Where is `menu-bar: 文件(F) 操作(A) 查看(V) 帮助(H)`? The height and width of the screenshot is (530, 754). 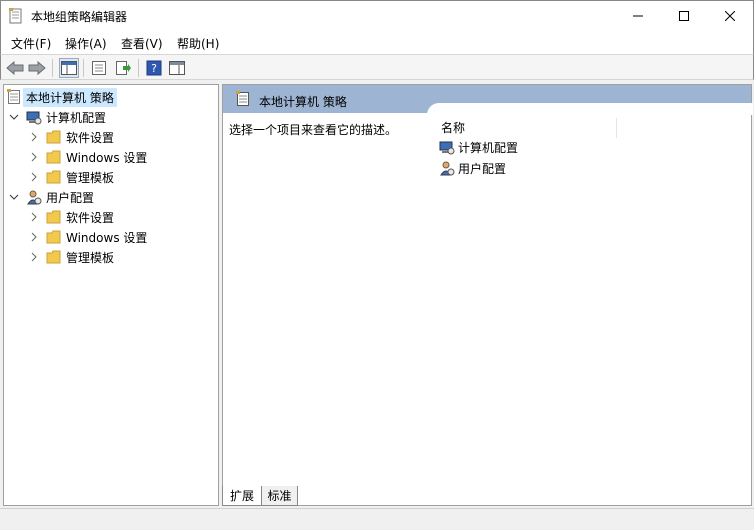 menu-bar: 文件(F) 操作(A) 查看(V) 帮助(H) is located at coordinates (377, 42).